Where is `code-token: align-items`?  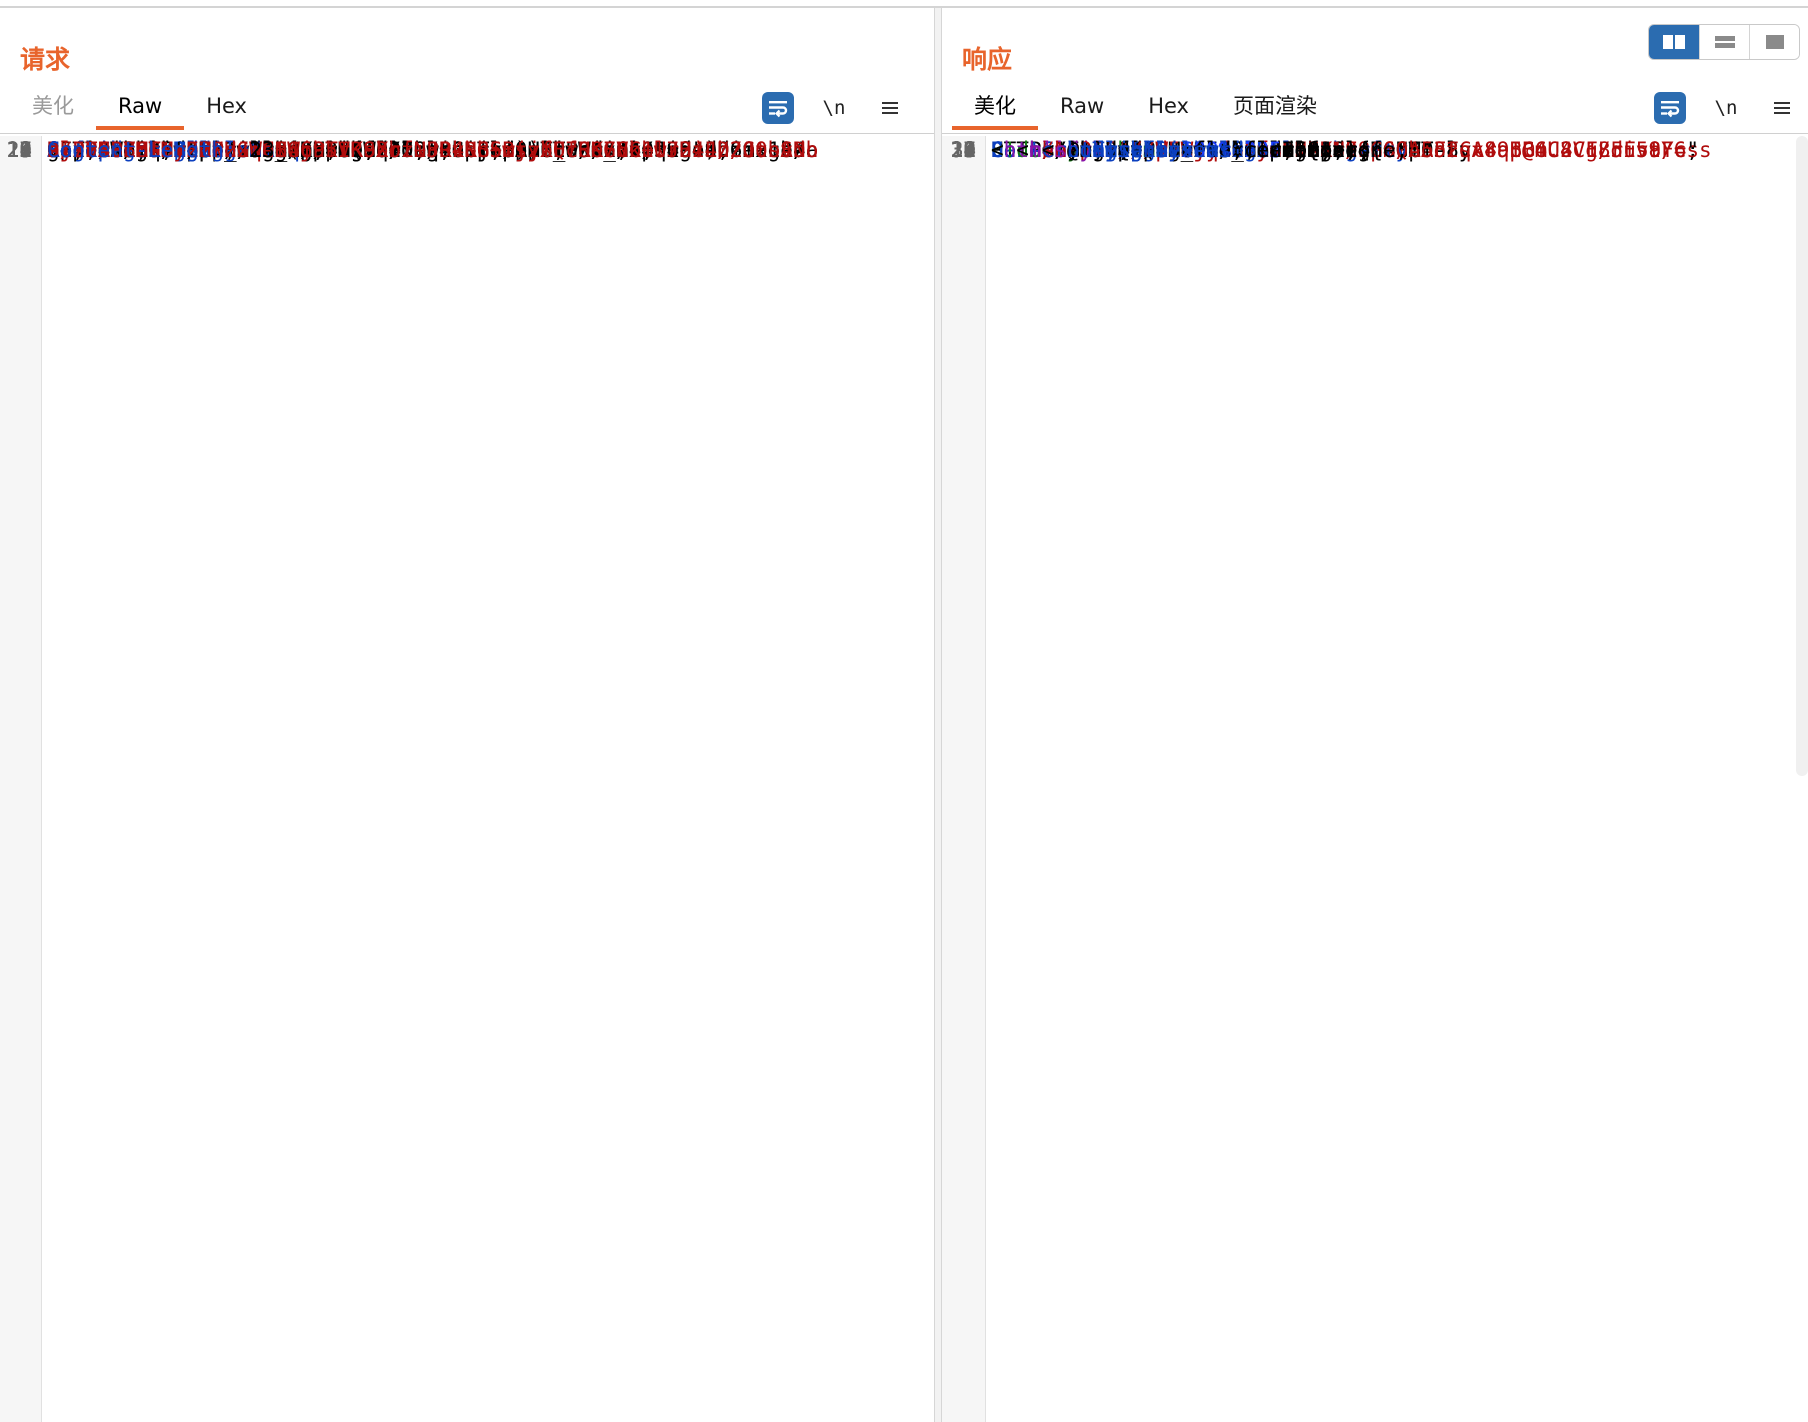 code-token: align-items is located at coordinates (1162, 150).